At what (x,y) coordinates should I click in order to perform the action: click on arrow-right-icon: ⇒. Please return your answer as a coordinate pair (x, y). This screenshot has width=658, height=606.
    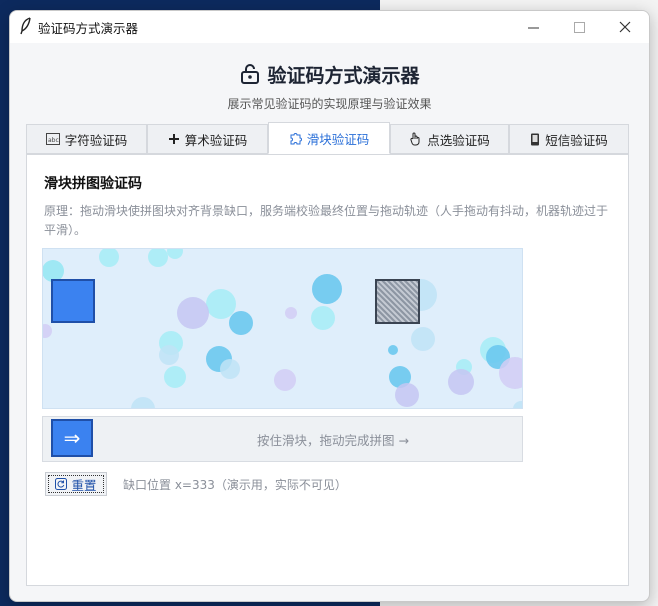
    Looking at the image, I should click on (72, 438).